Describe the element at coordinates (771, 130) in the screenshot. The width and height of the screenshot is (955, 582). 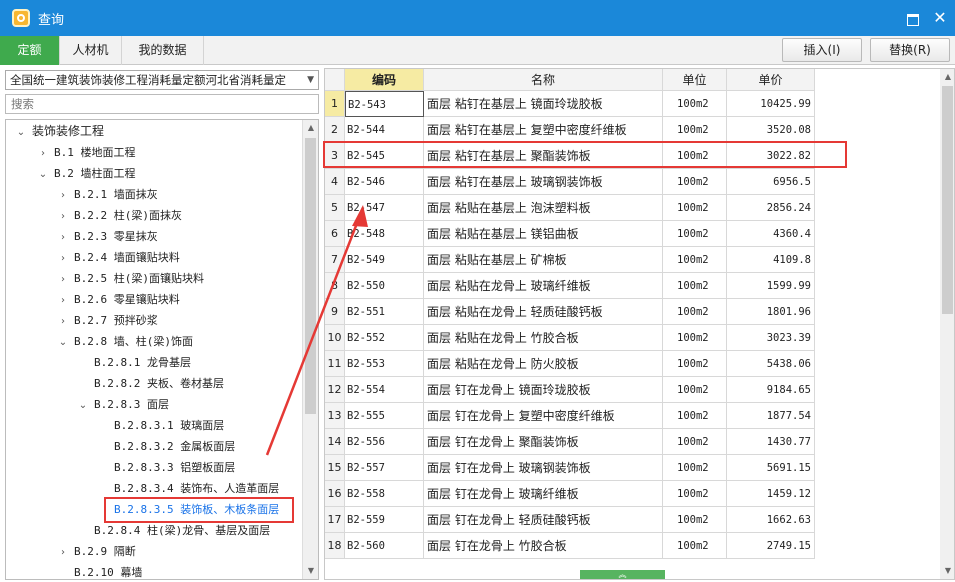
I see `cell-price: 3520.08` at that location.